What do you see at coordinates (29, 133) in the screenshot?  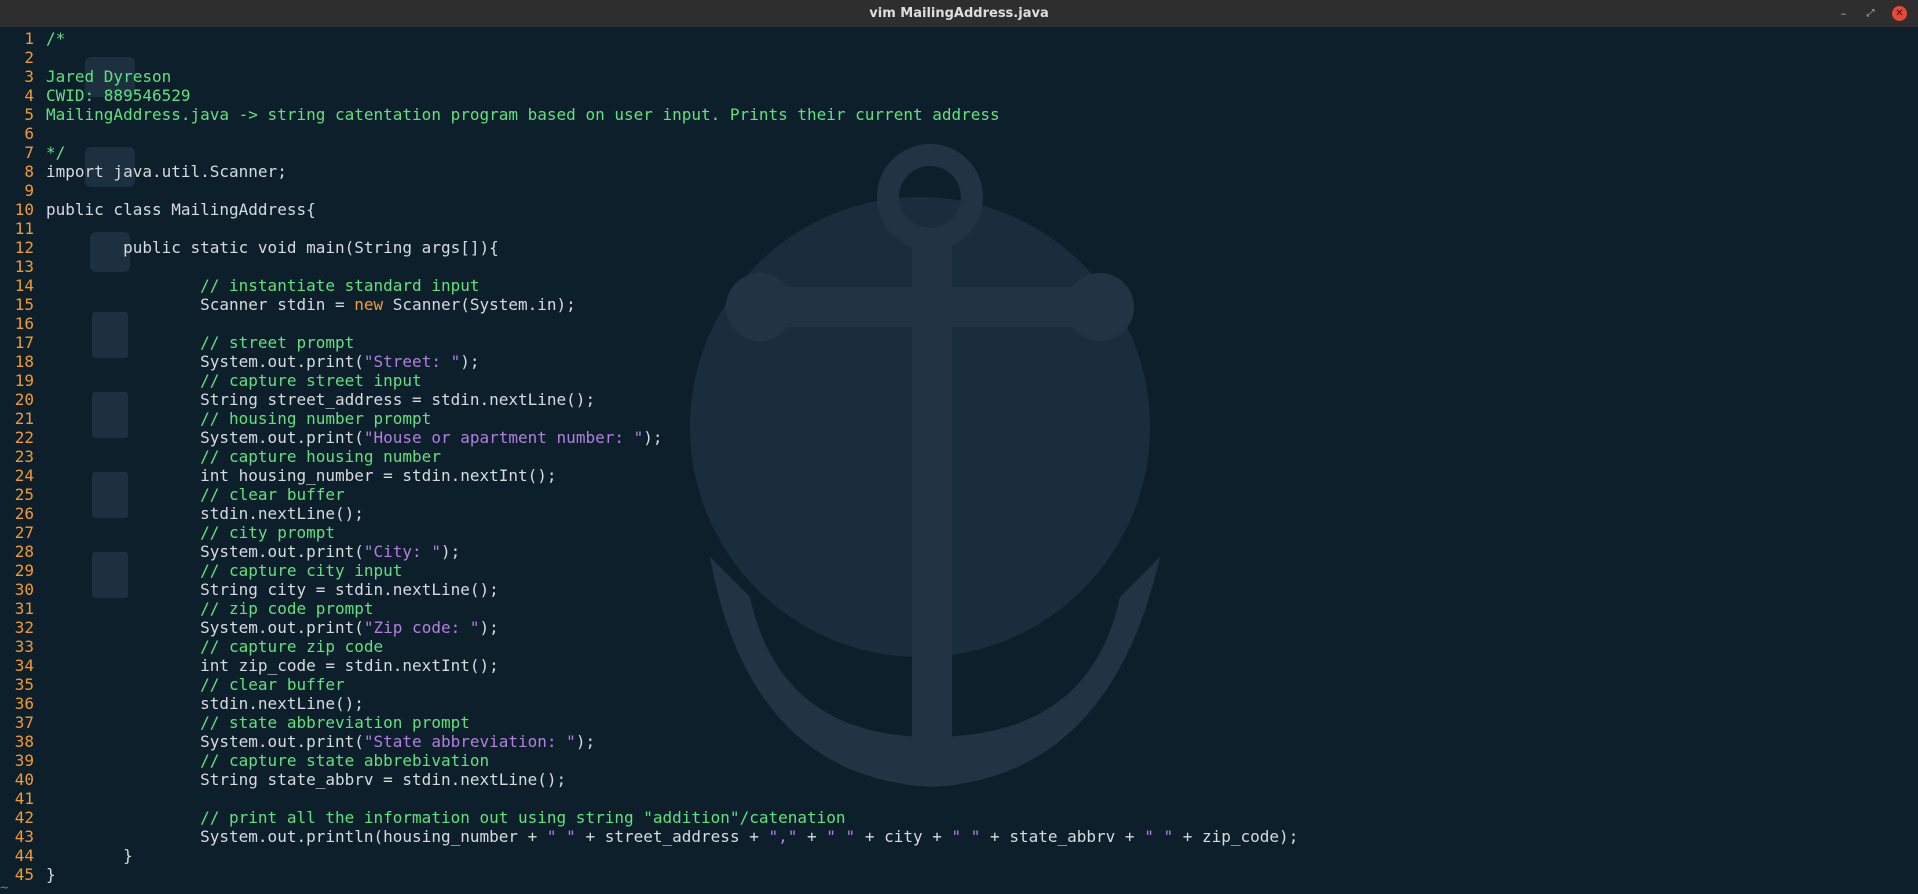 I see `line-number: 6` at bounding box center [29, 133].